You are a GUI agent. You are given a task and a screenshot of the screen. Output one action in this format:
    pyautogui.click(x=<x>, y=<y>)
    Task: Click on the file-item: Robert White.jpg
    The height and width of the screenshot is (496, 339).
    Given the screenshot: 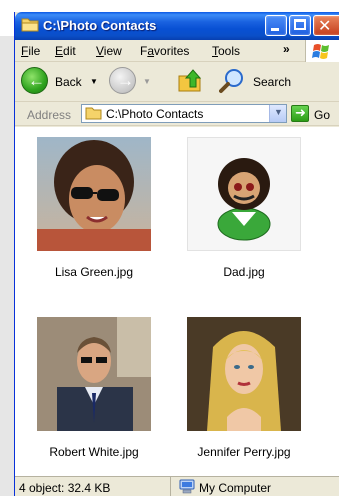 What is the action you would take?
    pyautogui.click(x=90, y=392)
    